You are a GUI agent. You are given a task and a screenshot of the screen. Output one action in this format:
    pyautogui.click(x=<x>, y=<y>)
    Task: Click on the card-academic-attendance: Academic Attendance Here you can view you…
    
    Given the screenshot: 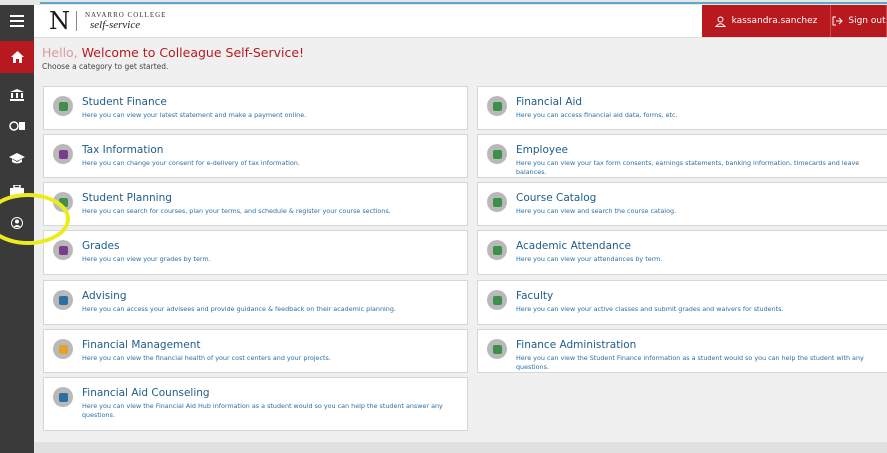 What is the action you would take?
    pyautogui.click(x=682, y=252)
    